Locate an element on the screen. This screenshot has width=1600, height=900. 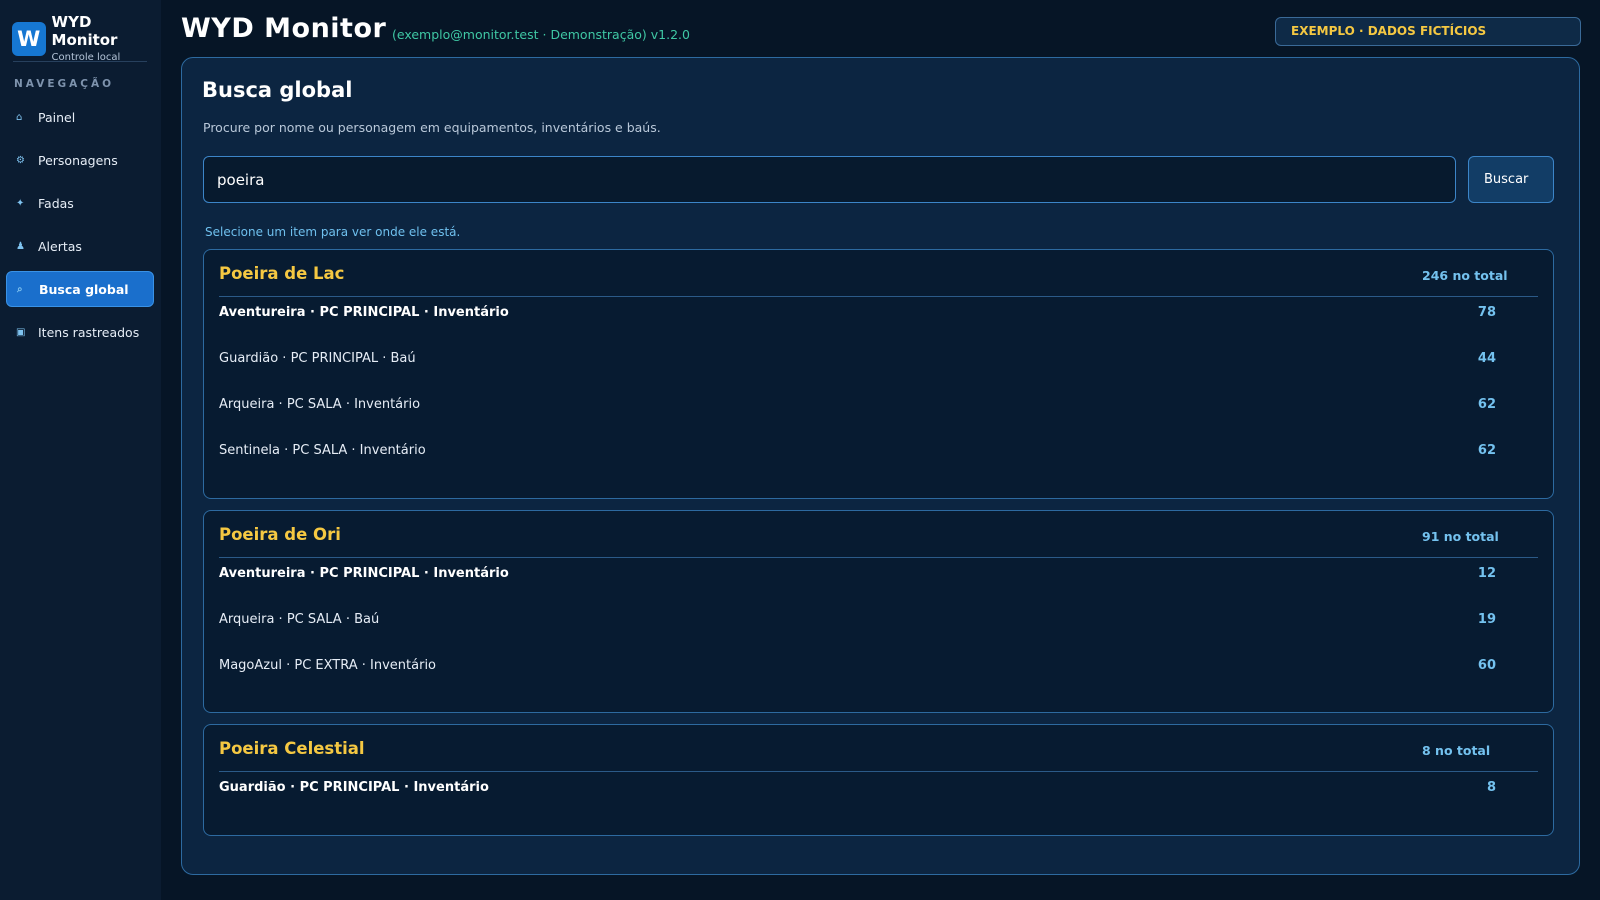
item-name: Poeira Celestial is located at coordinates (292, 748).